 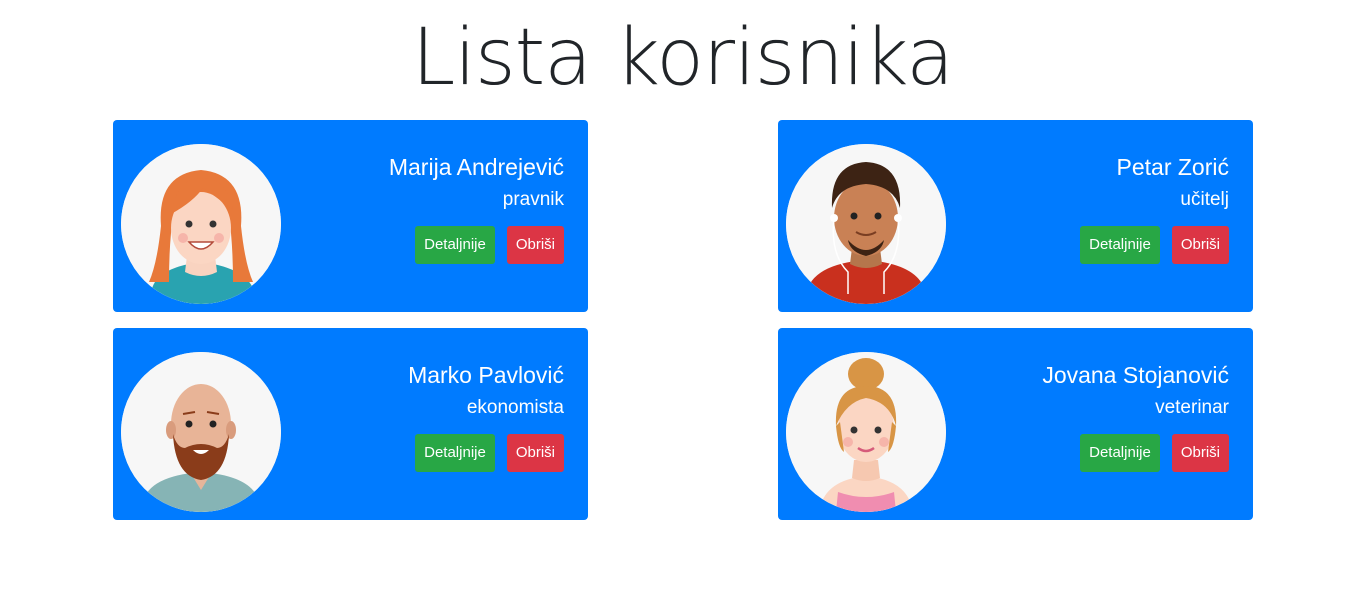 I want to click on woman-blonde-bun-avatar-icon, so click(x=866, y=432).